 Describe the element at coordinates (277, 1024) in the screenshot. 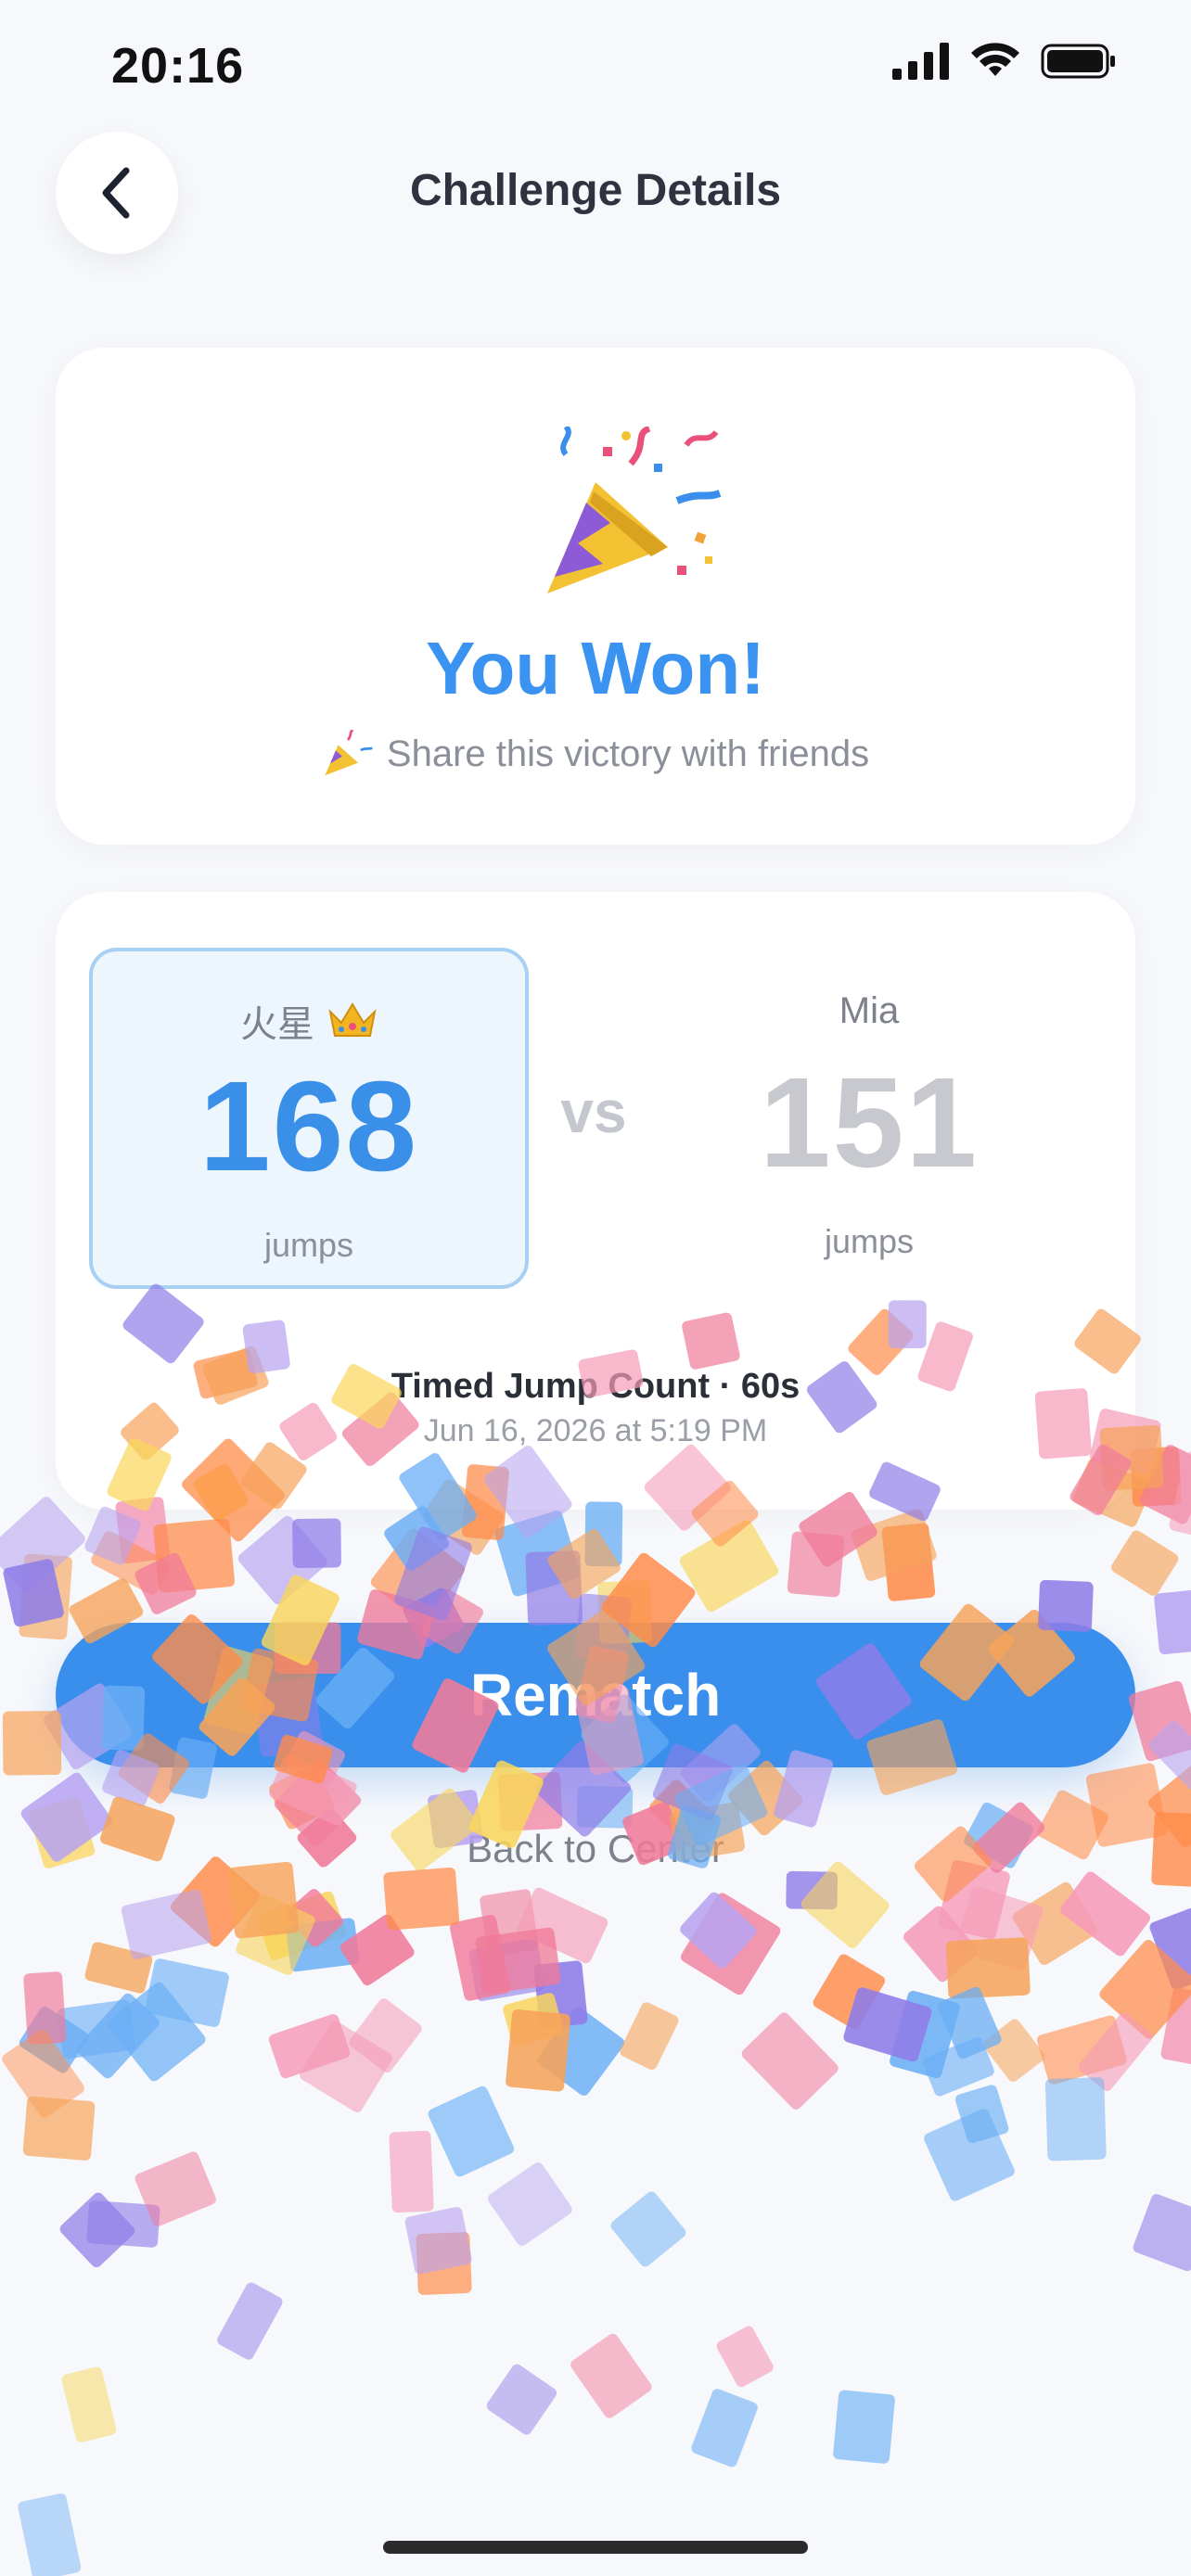

I see `player-one-name: 火星` at that location.